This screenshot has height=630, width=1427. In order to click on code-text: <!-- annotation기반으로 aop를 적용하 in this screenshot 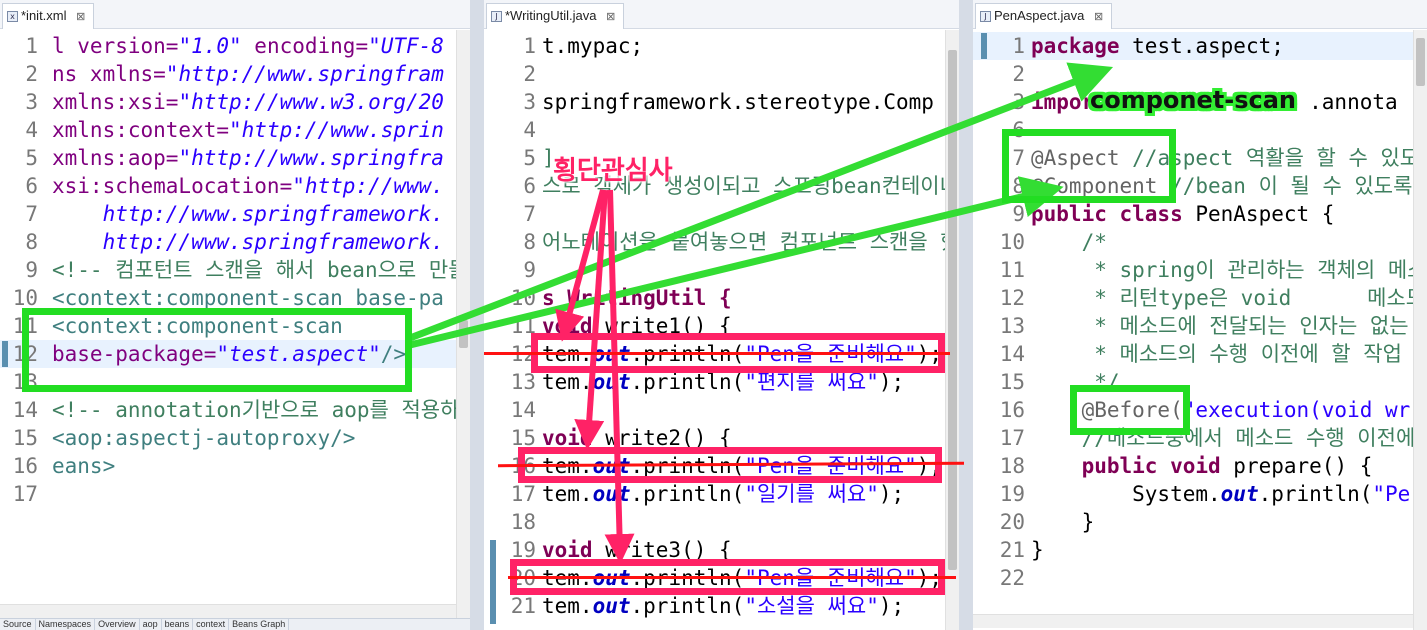, I will do `click(255, 410)`.